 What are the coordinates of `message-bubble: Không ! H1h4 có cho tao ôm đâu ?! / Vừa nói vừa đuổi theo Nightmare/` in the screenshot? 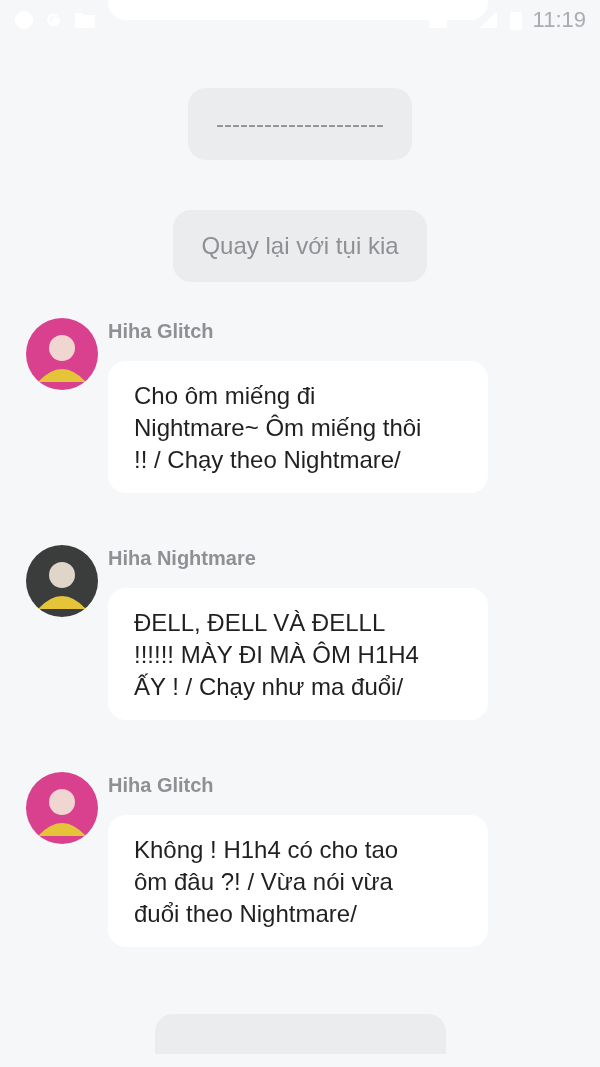 It's located at (298, 881).